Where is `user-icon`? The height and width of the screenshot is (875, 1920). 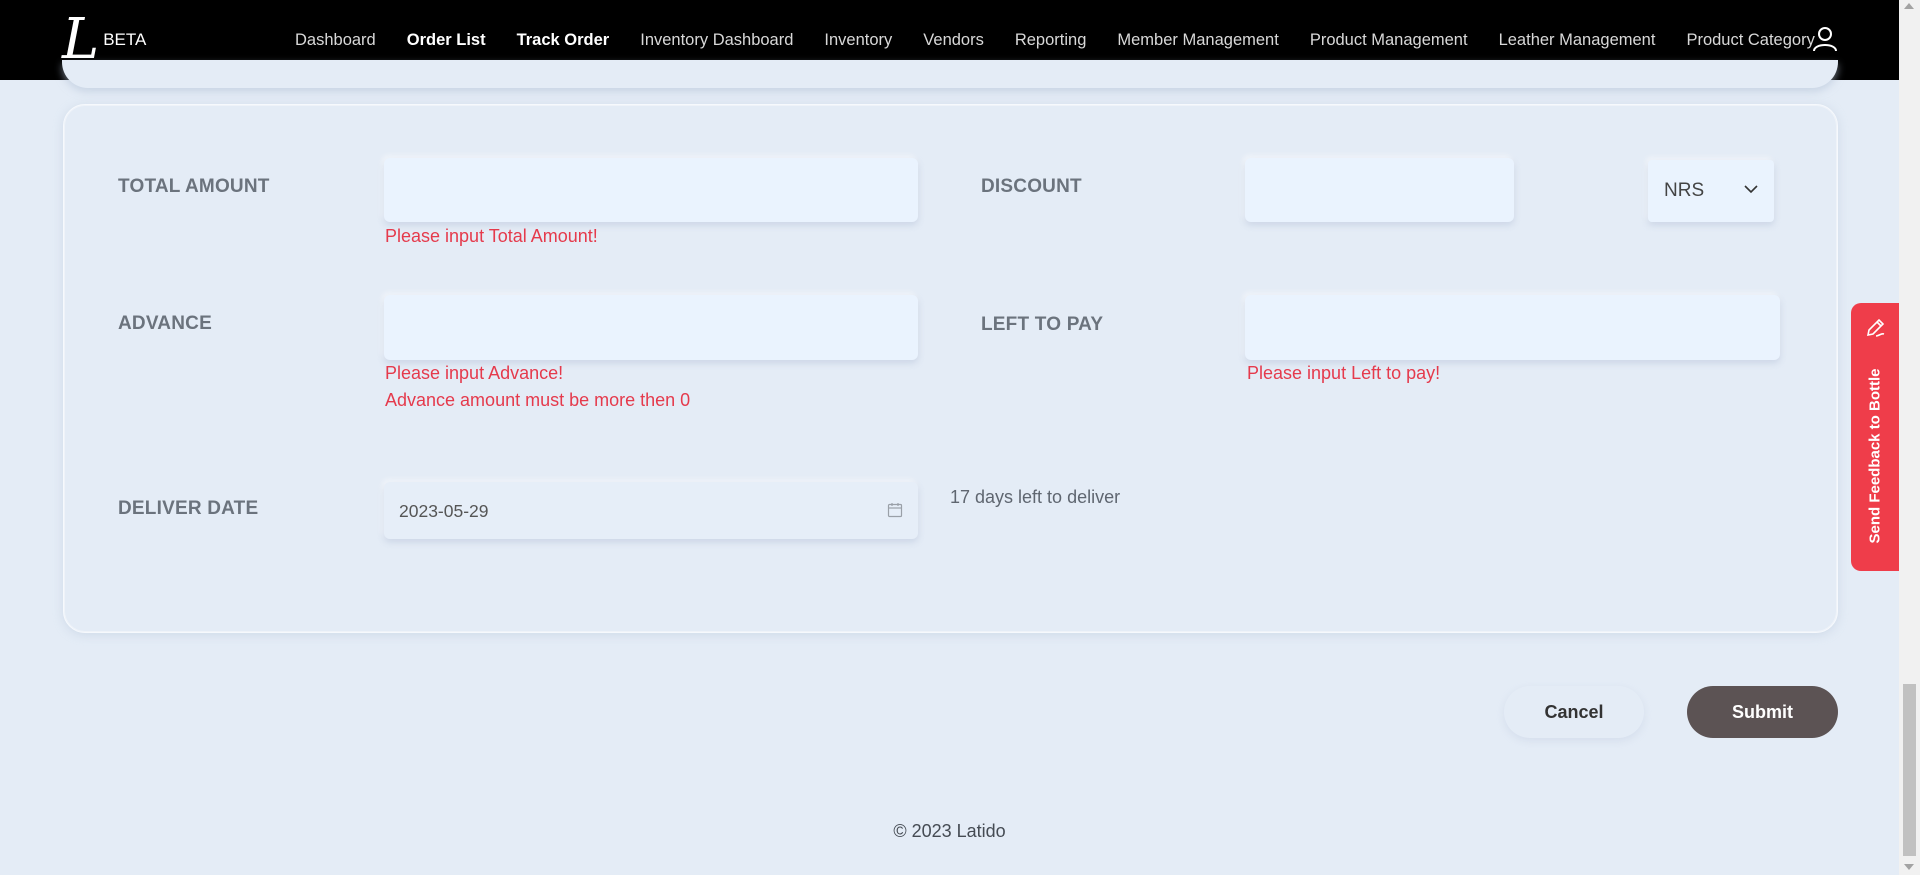
user-icon is located at coordinates (1825, 39).